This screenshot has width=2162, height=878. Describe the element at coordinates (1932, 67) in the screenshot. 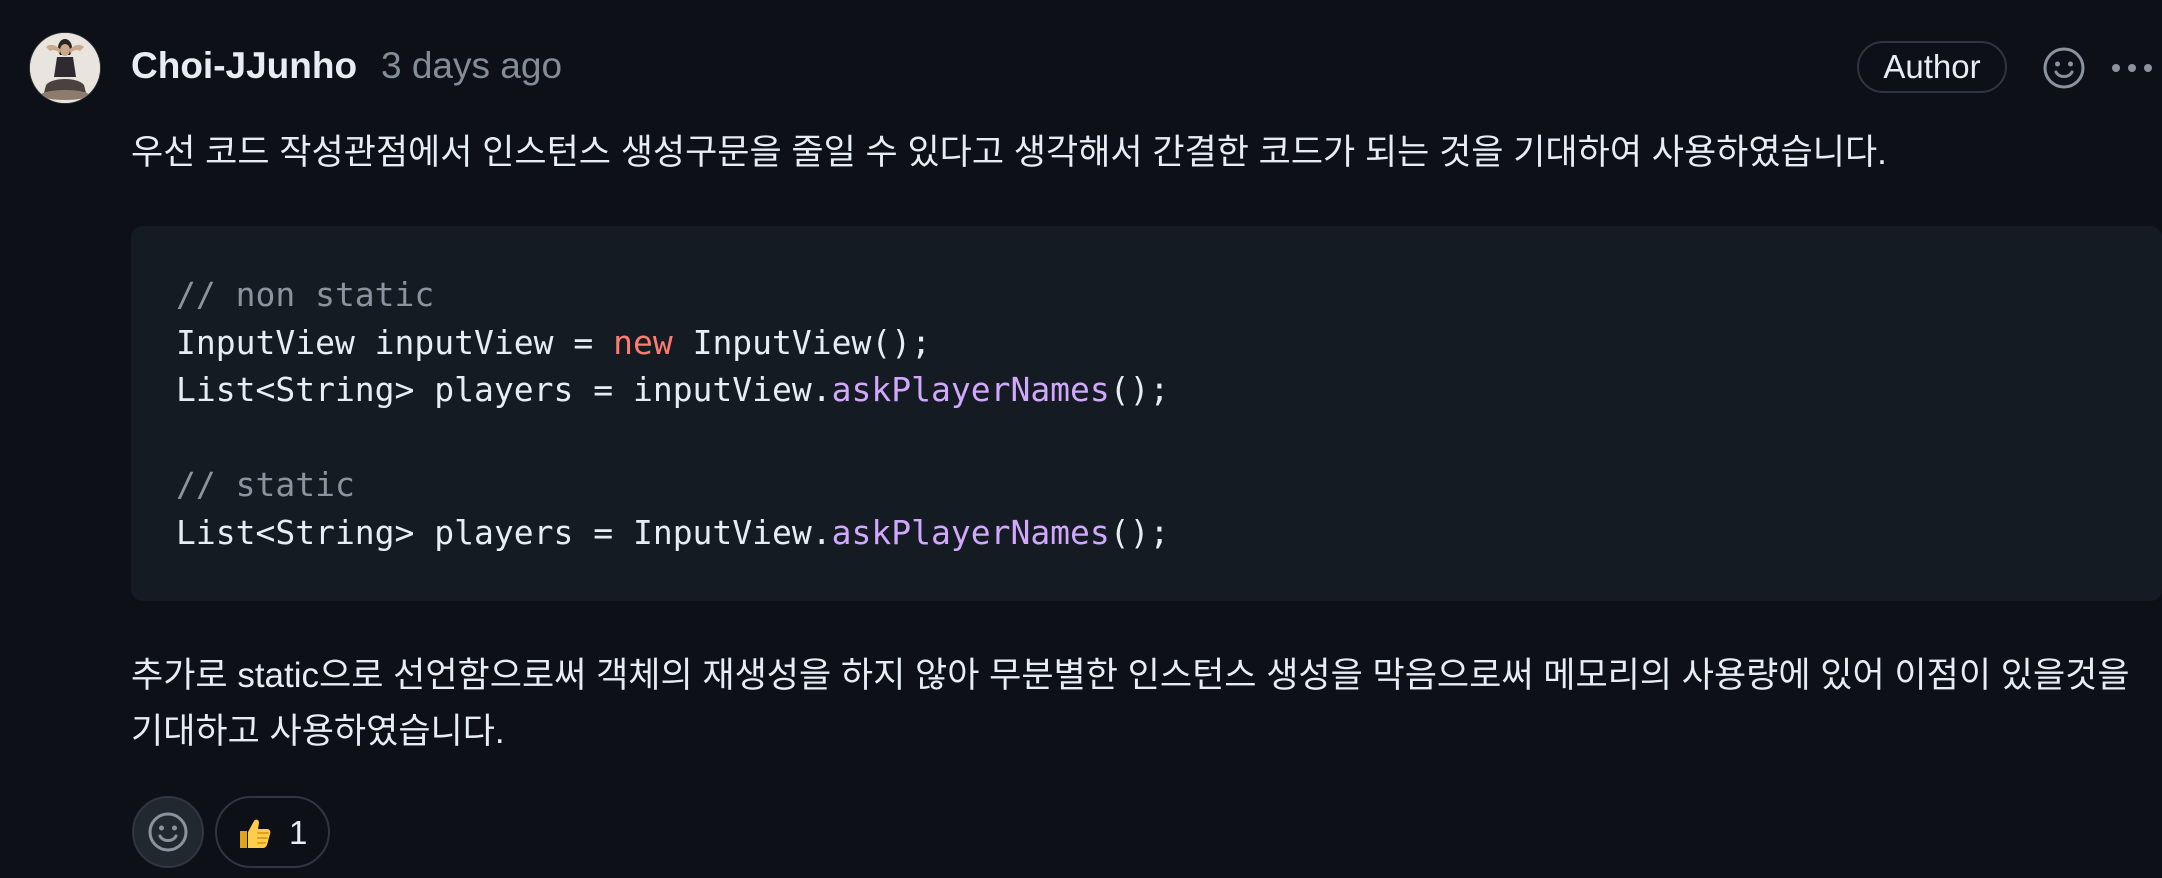

I see `author-badge: Author` at that location.